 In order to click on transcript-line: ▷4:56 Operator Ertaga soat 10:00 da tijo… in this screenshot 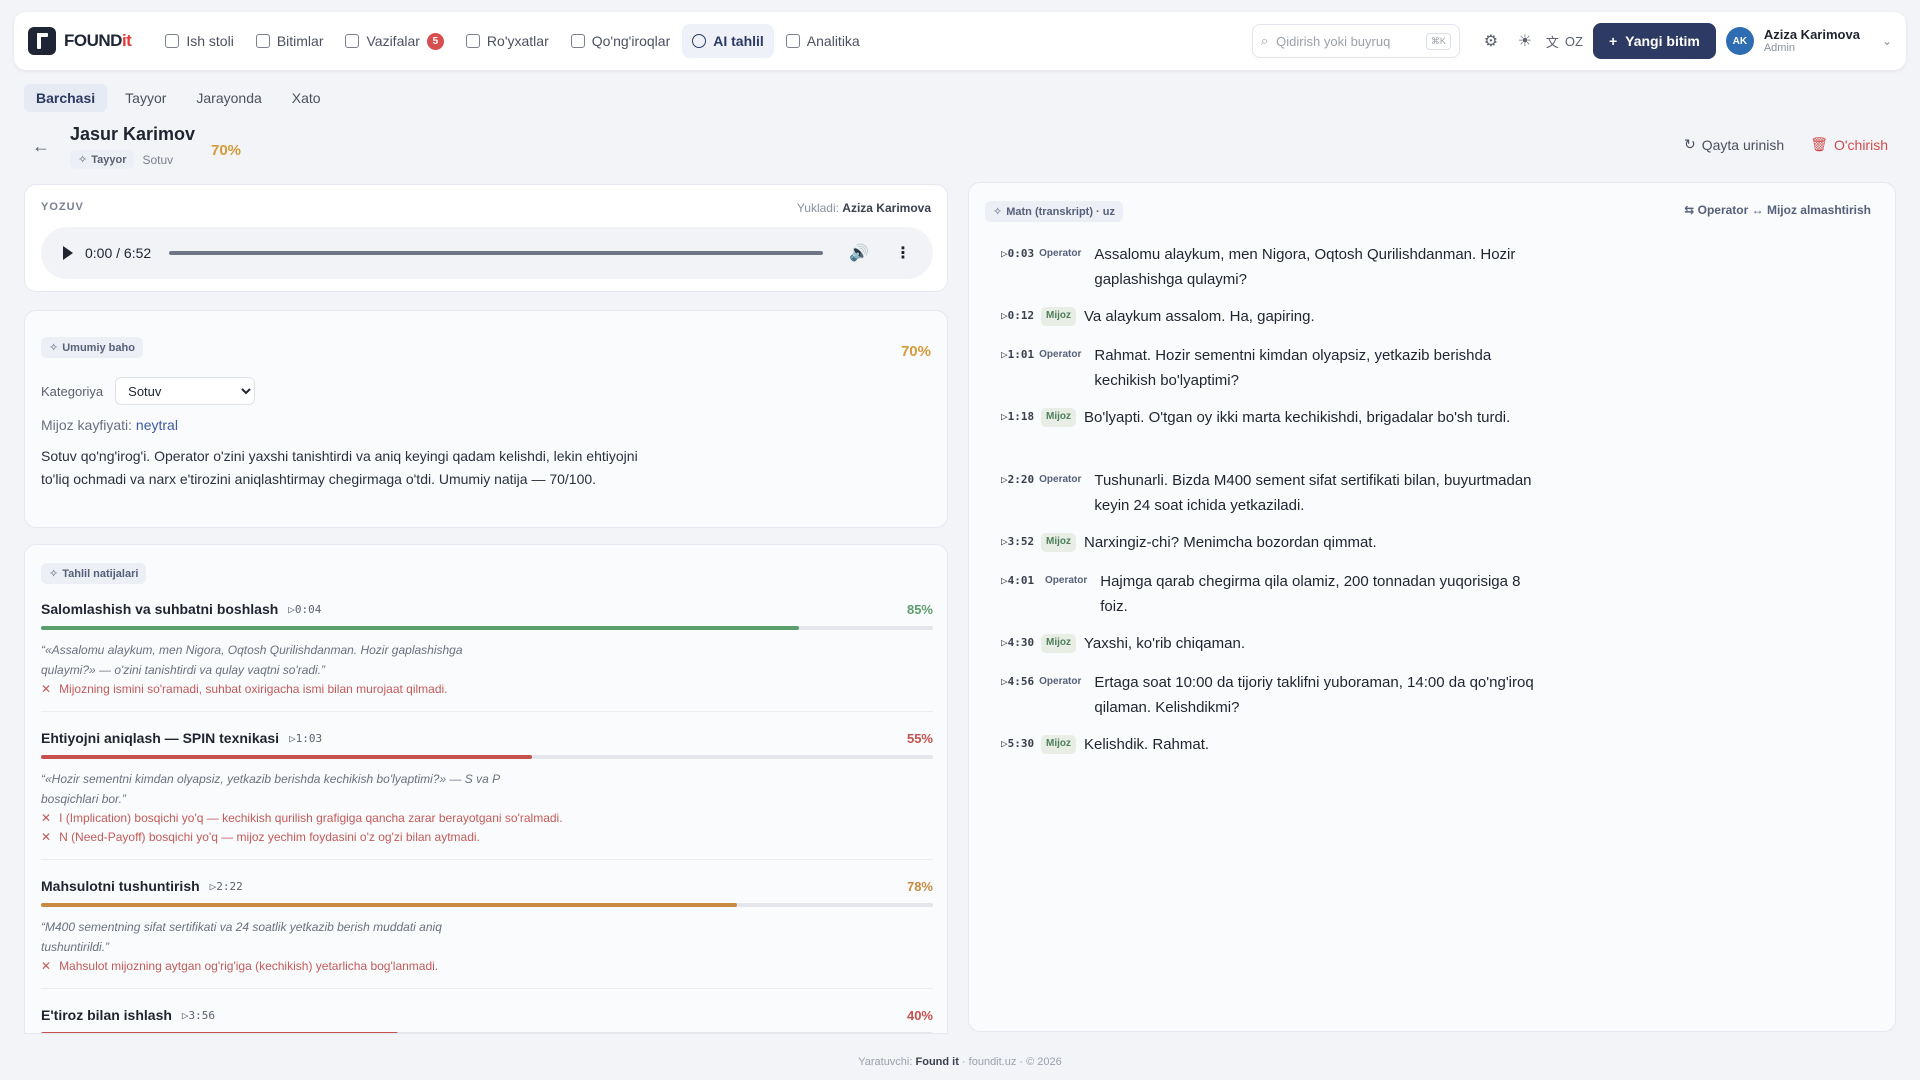, I will do `click(1271, 696)`.